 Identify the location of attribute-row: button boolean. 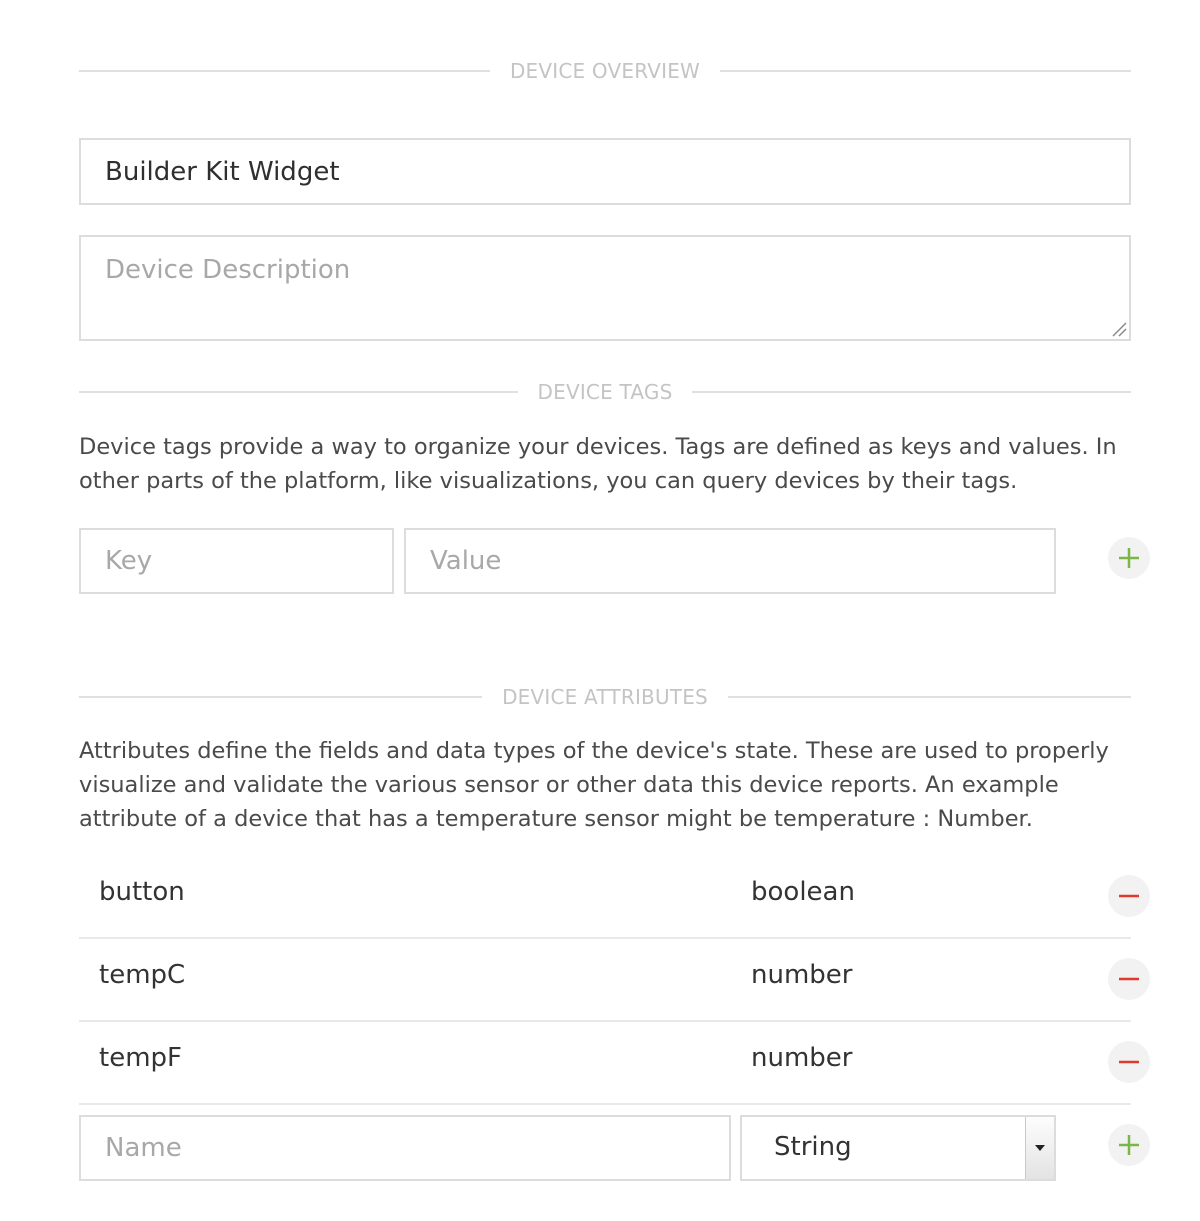
(605, 898).